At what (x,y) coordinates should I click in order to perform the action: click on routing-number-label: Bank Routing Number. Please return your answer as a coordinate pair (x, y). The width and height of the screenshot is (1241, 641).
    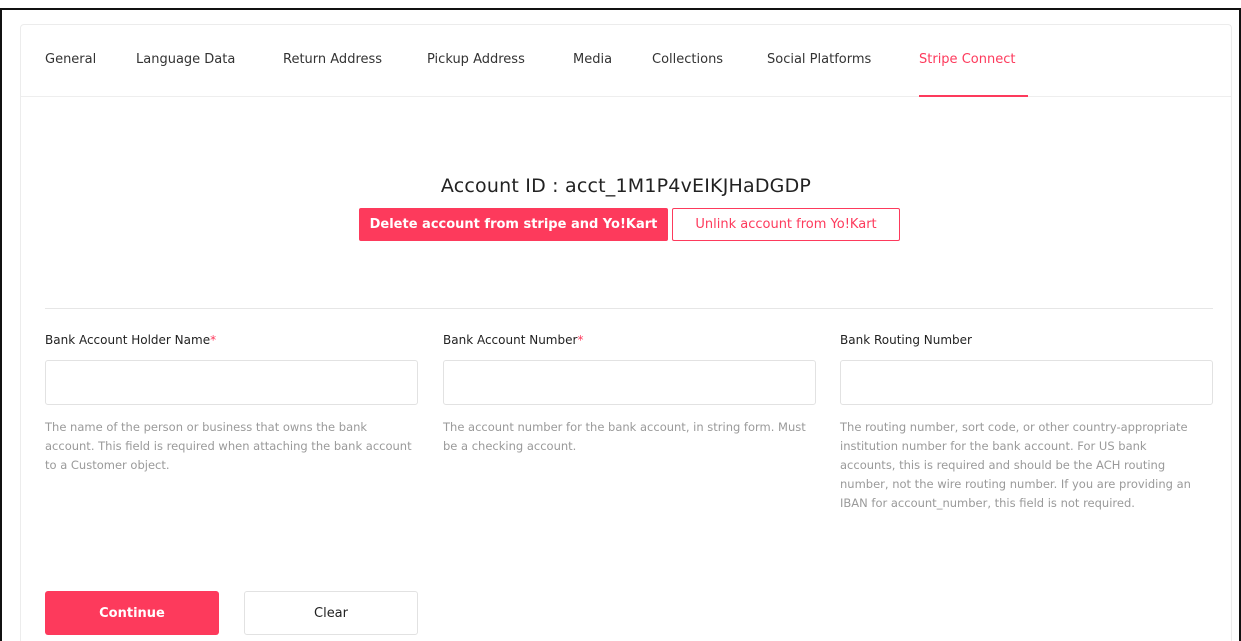
    Looking at the image, I should click on (906, 340).